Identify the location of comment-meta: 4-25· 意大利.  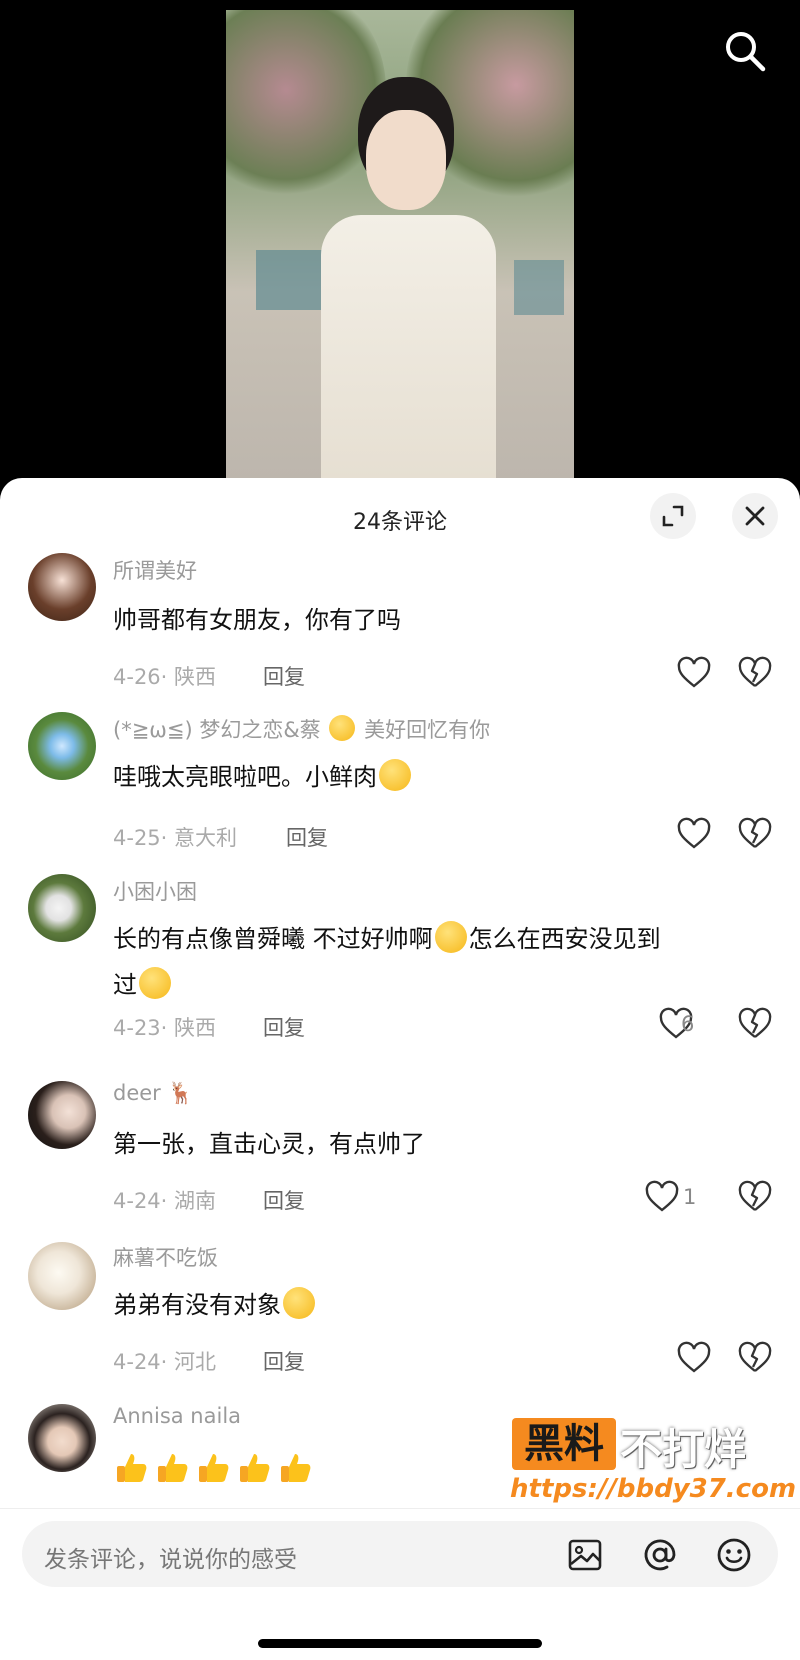
(175, 838).